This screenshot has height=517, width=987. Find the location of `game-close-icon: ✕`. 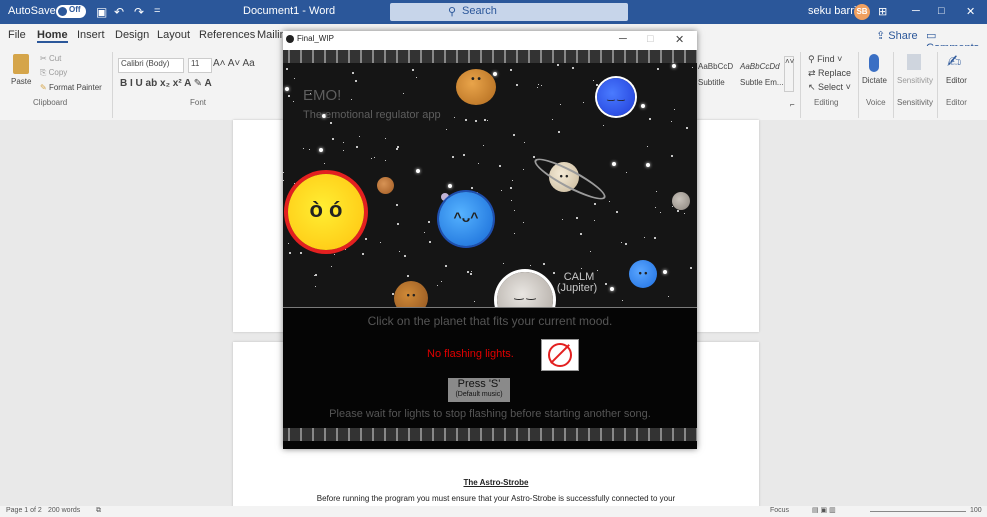

game-close-icon: ✕ is located at coordinates (679, 39).